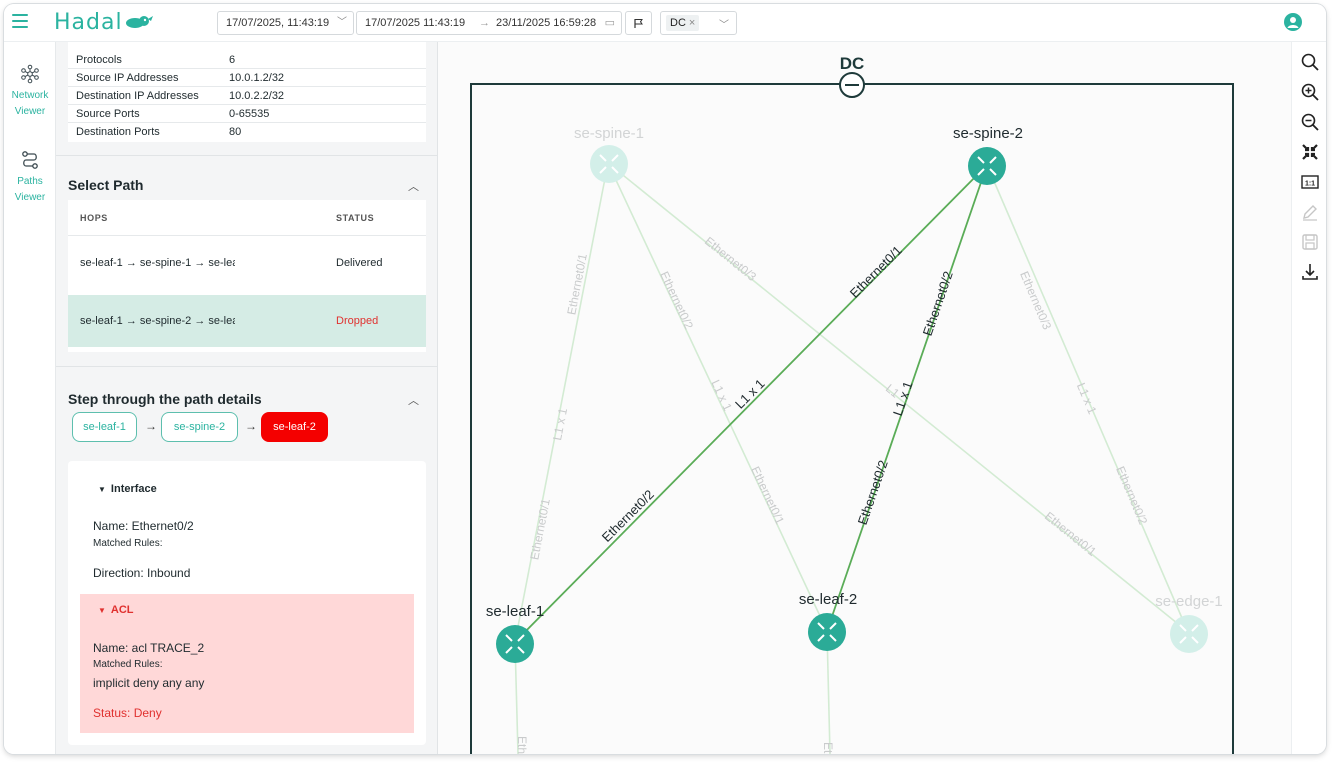 This screenshot has height=762, width=1333. Describe the element at coordinates (128, 543) in the screenshot. I see `interface-matched-rules: Matched Rules:` at that location.